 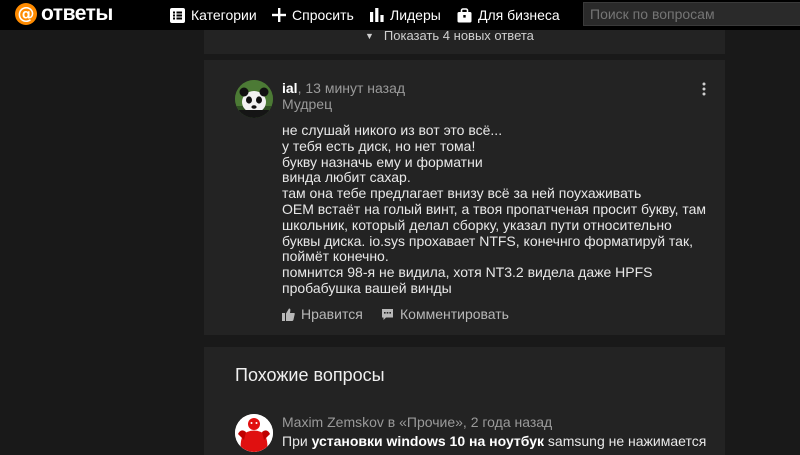 What do you see at coordinates (415, 15) in the screenshot?
I see `nav-leaders-label: Лидеры` at bounding box center [415, 15].